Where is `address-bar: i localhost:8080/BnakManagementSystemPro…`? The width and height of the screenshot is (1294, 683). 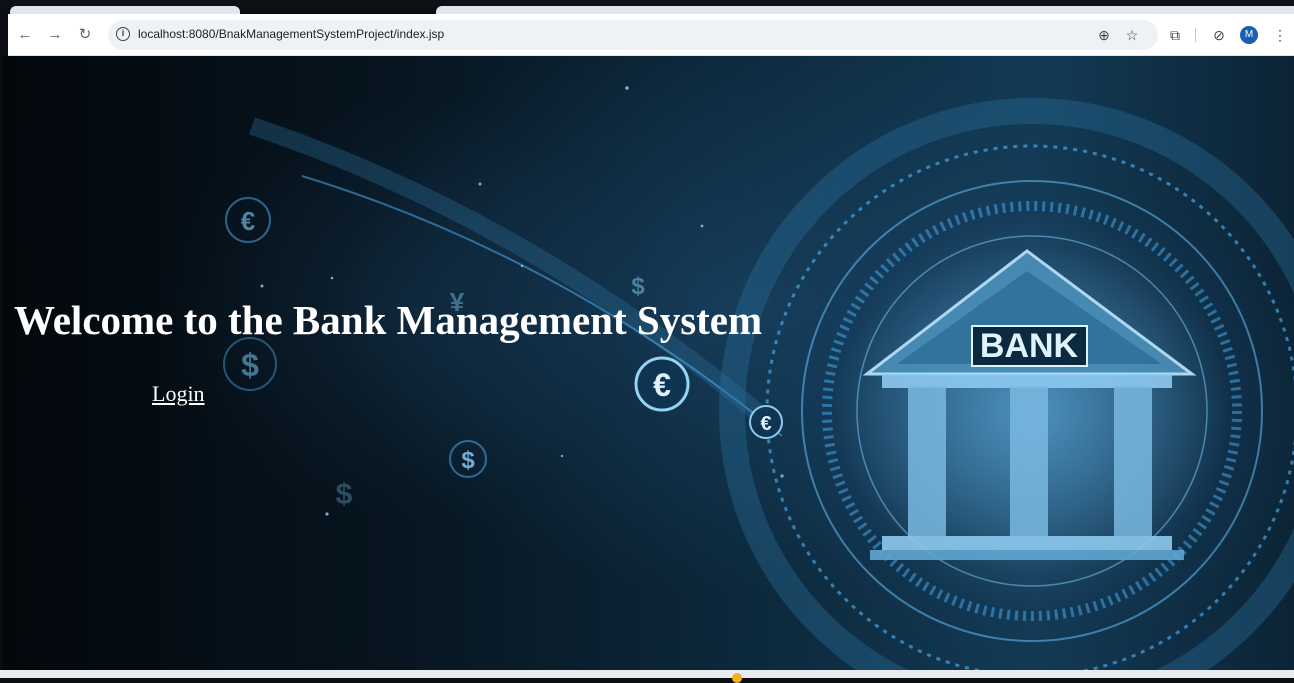 address-bar: i localhost:8080/BnakManagementSystemPro… is located at coordinates (633, 35).